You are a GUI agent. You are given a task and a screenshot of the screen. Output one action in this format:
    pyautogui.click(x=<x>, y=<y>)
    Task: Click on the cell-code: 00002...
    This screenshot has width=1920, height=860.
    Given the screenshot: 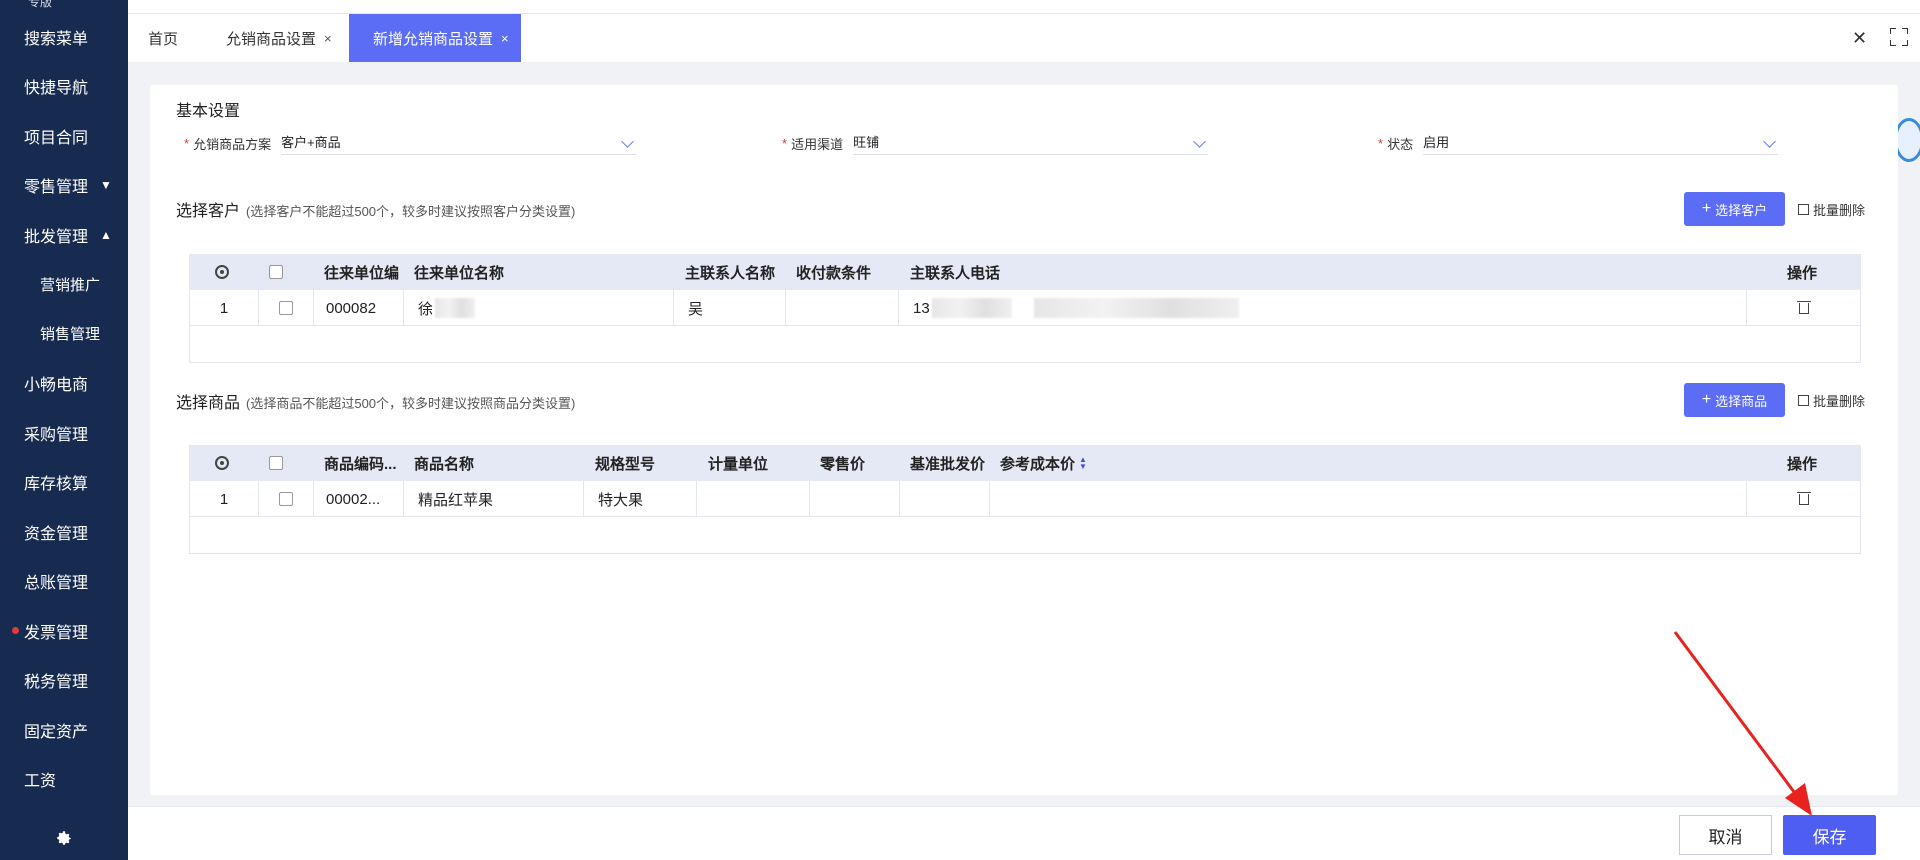 What is the action you would take?
    pyautogui.click(x=358, y=499)
    